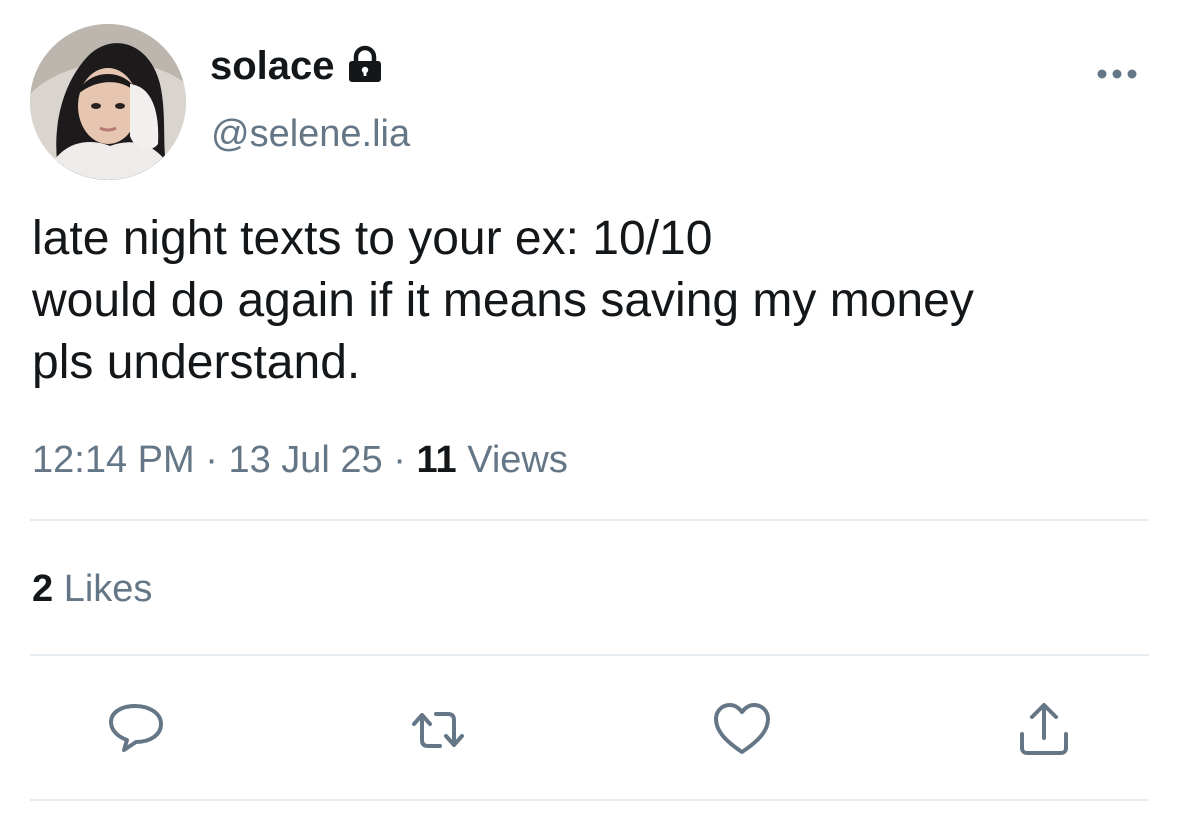 Image resolution: width=1179 pixels, height=819 pixels. Describe the element at coordinates (365, 67) in the screenshot. I see `lock-icon` at that location.